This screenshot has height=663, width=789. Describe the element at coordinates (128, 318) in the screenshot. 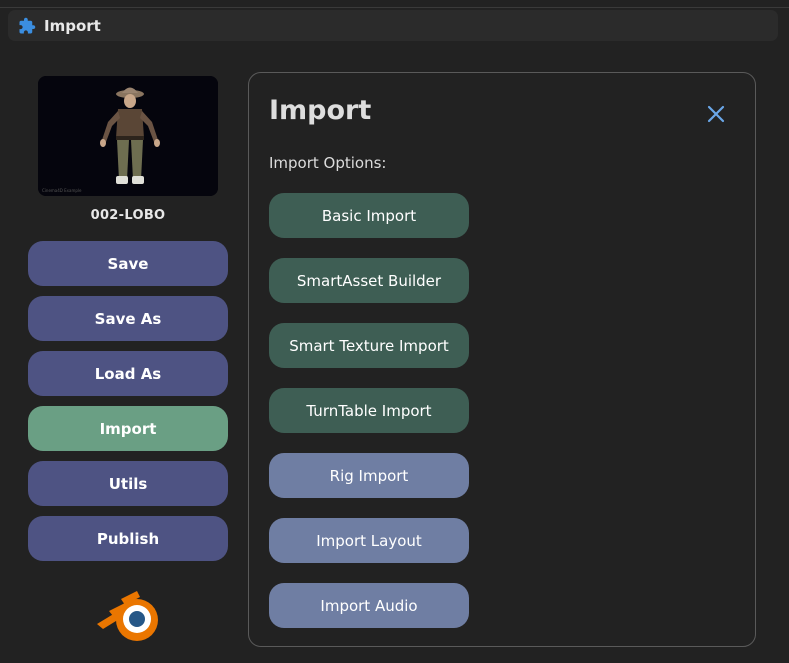

I see `save-as-button: Save As` at that location.